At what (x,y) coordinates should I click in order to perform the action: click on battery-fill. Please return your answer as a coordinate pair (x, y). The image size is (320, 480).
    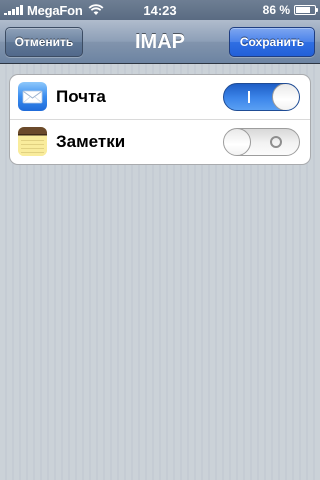
    Looking at the image, I should click on (303, 10).